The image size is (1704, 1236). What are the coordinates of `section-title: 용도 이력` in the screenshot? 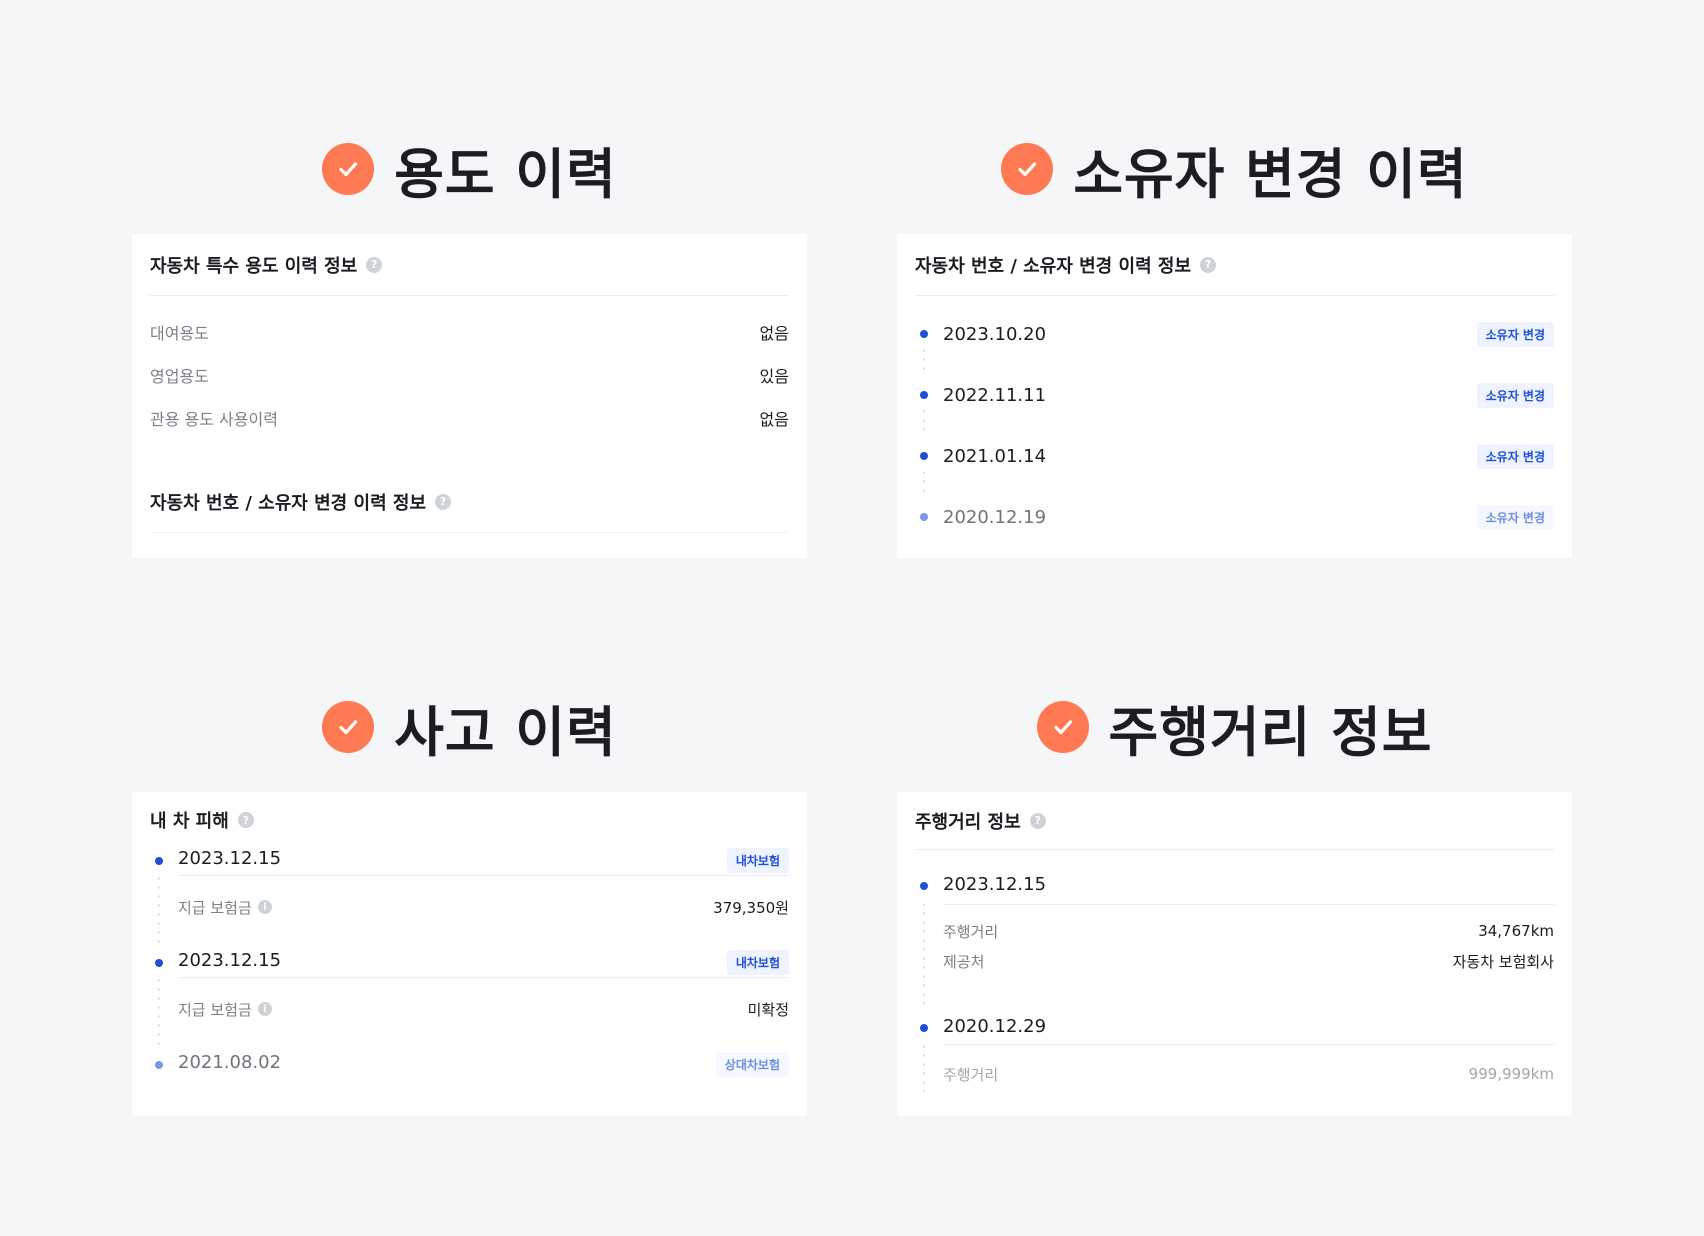 It's located at (505, 174).